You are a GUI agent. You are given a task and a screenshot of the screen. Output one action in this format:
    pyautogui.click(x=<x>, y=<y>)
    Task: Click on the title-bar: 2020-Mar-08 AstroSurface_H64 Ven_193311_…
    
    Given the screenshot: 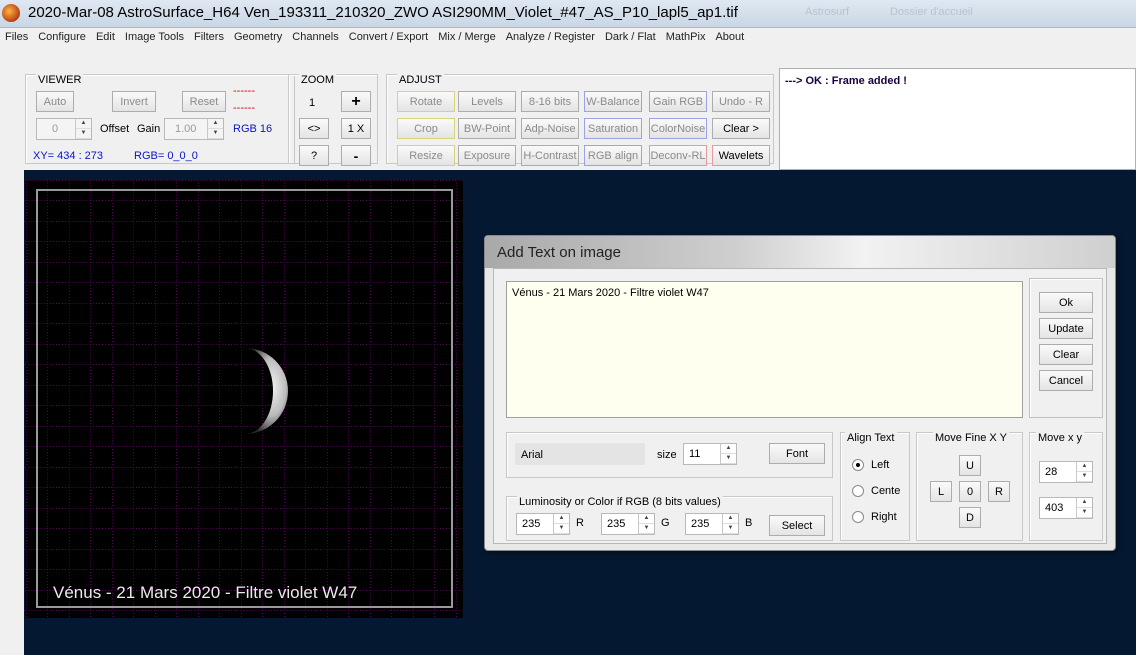 What is the action you would take?
    pyautogui.click(x=568, y=14)
    